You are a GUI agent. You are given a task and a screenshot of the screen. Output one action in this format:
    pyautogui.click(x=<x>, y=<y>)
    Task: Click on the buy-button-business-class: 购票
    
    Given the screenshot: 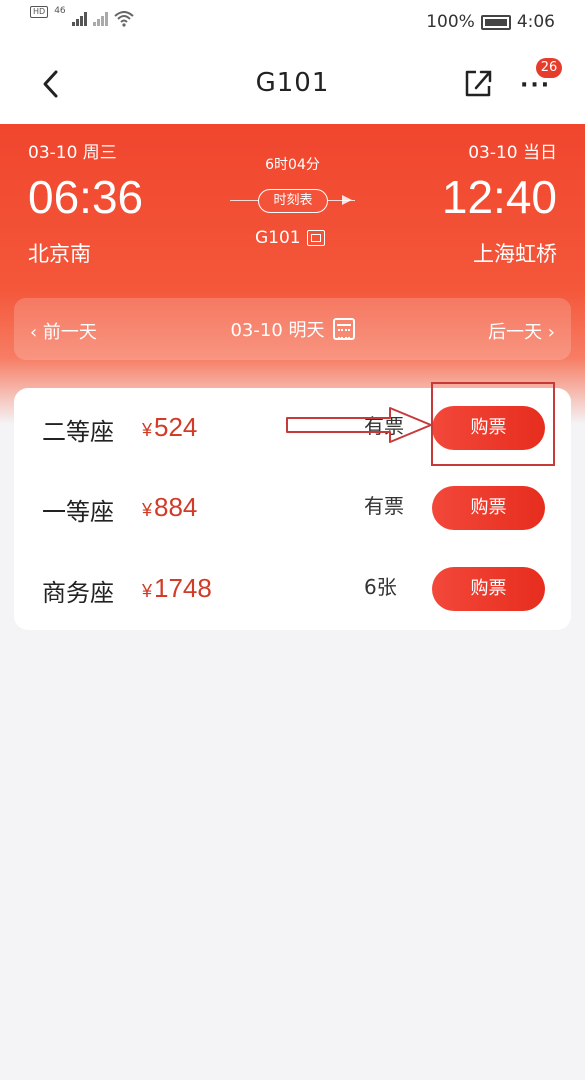 What is the action you would take?
    pyautogui.click(x=488, y=589)
    